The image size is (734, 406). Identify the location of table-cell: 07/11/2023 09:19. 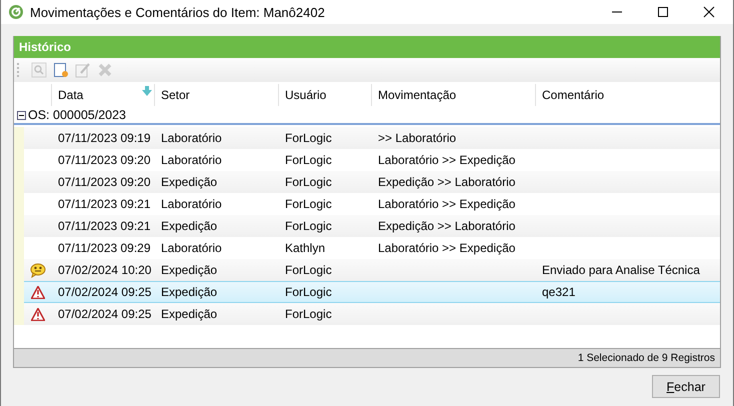
(104, 138).